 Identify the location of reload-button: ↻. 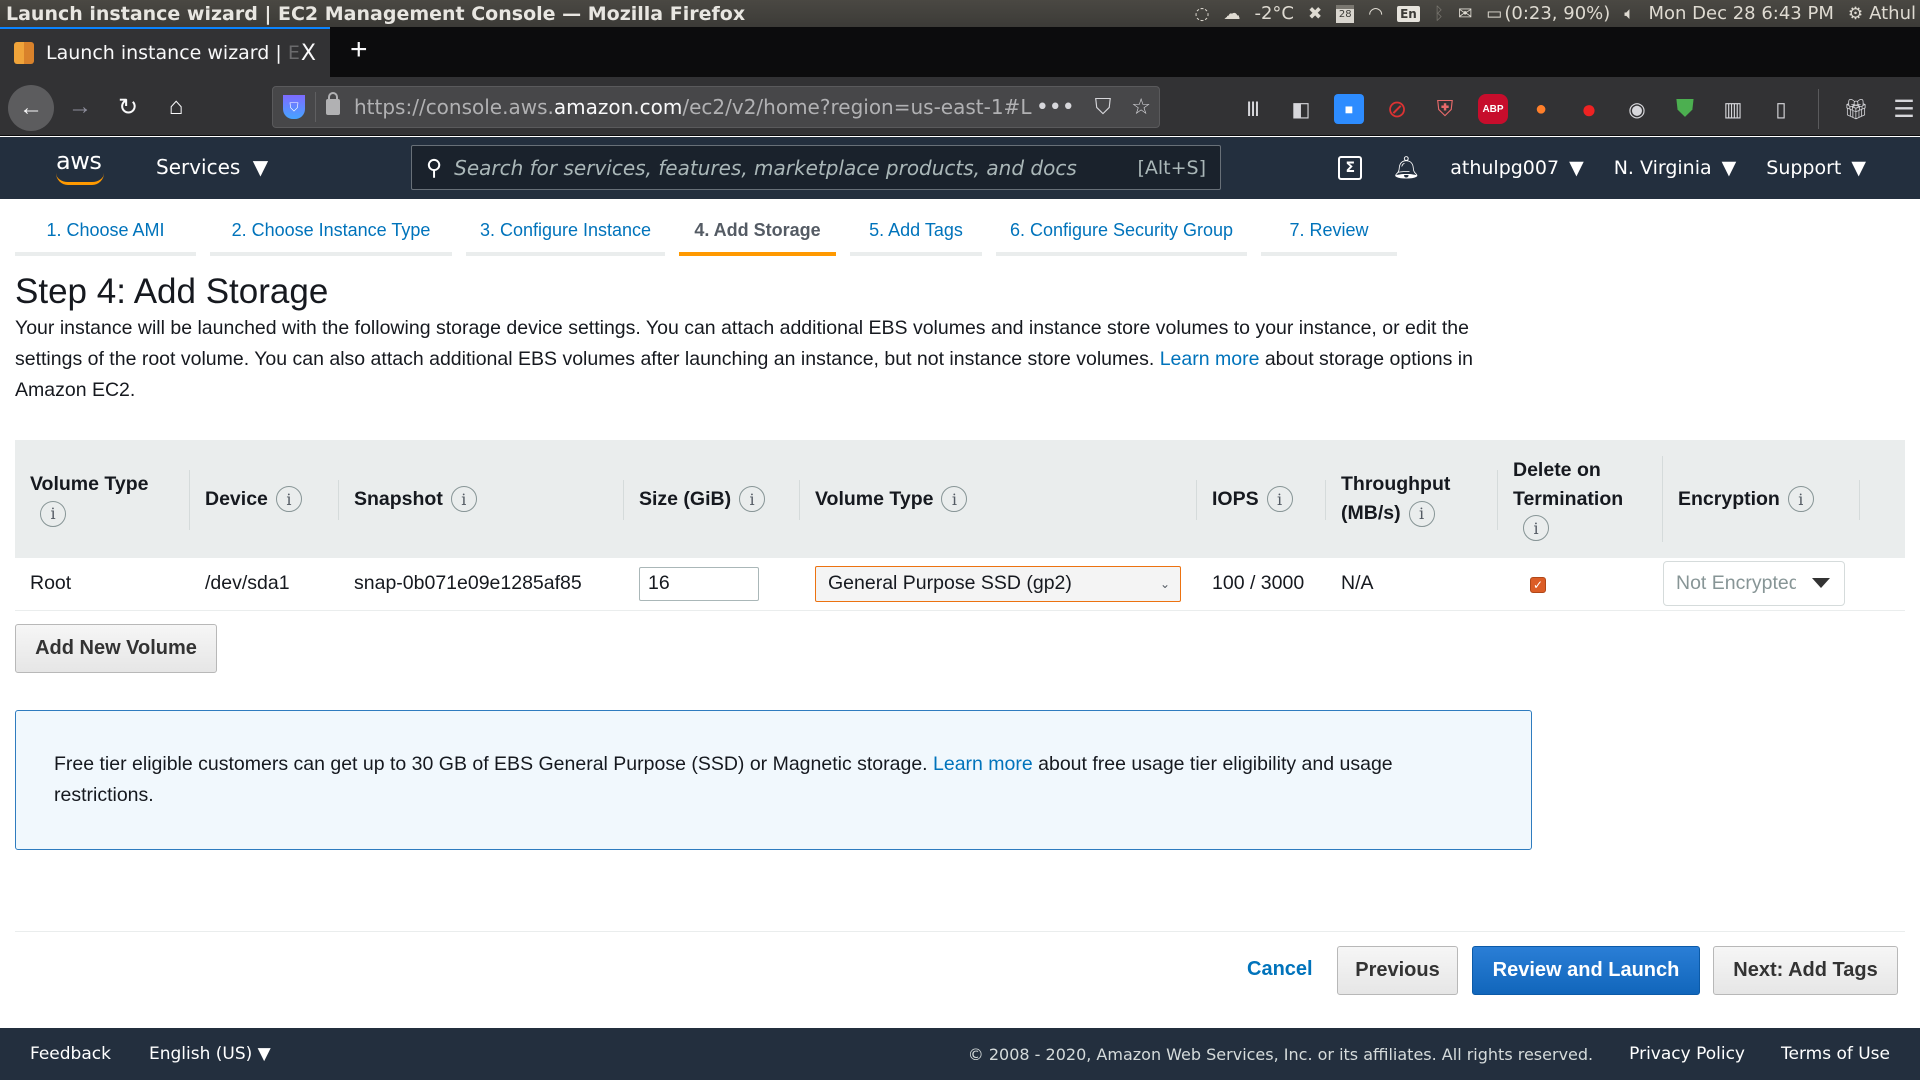
(128, 107).